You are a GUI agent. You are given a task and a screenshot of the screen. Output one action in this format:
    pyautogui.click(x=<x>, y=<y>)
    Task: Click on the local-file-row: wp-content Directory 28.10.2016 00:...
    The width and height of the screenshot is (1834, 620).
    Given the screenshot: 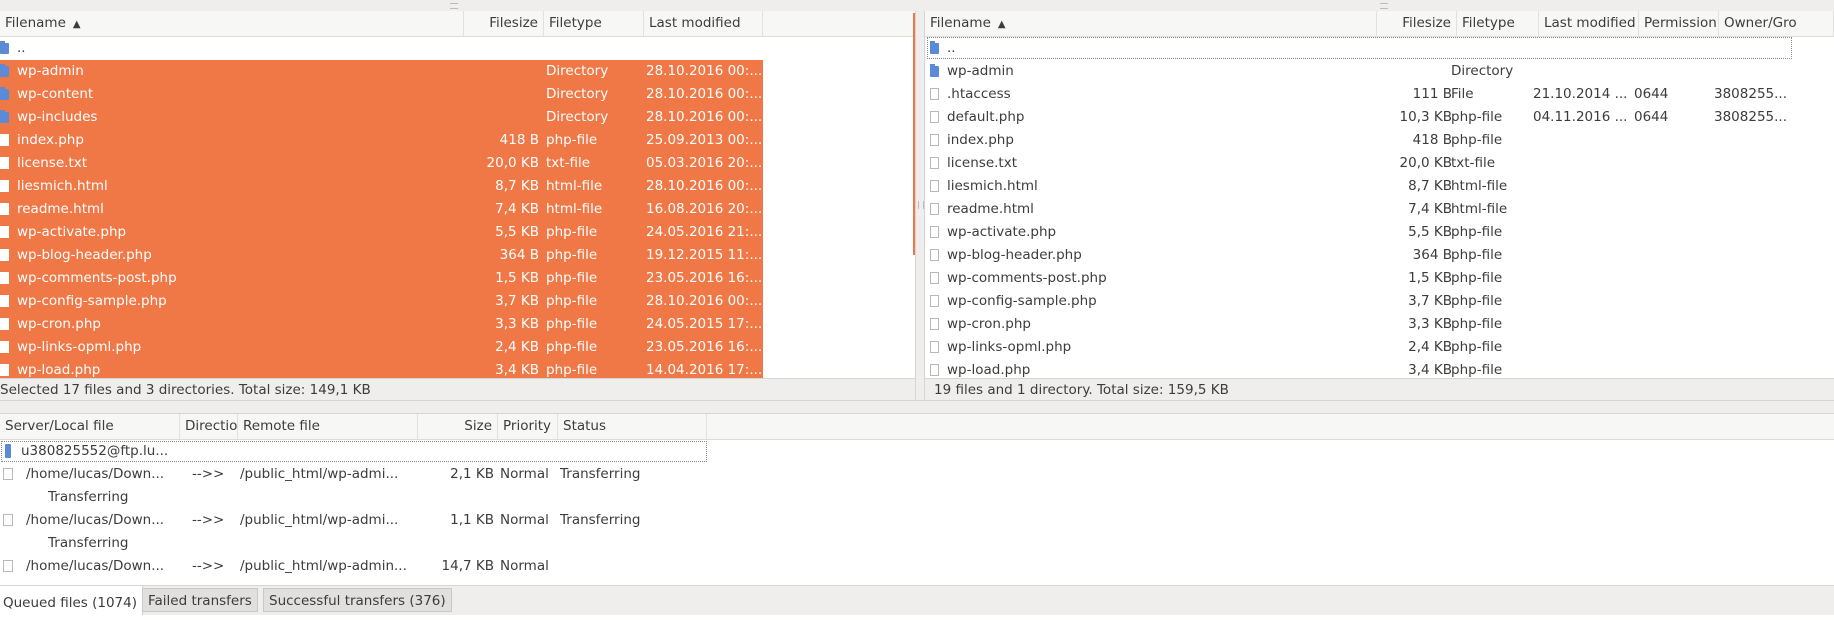 What is the action you would take?
    pyautogui.click(x=381, y=94)
    